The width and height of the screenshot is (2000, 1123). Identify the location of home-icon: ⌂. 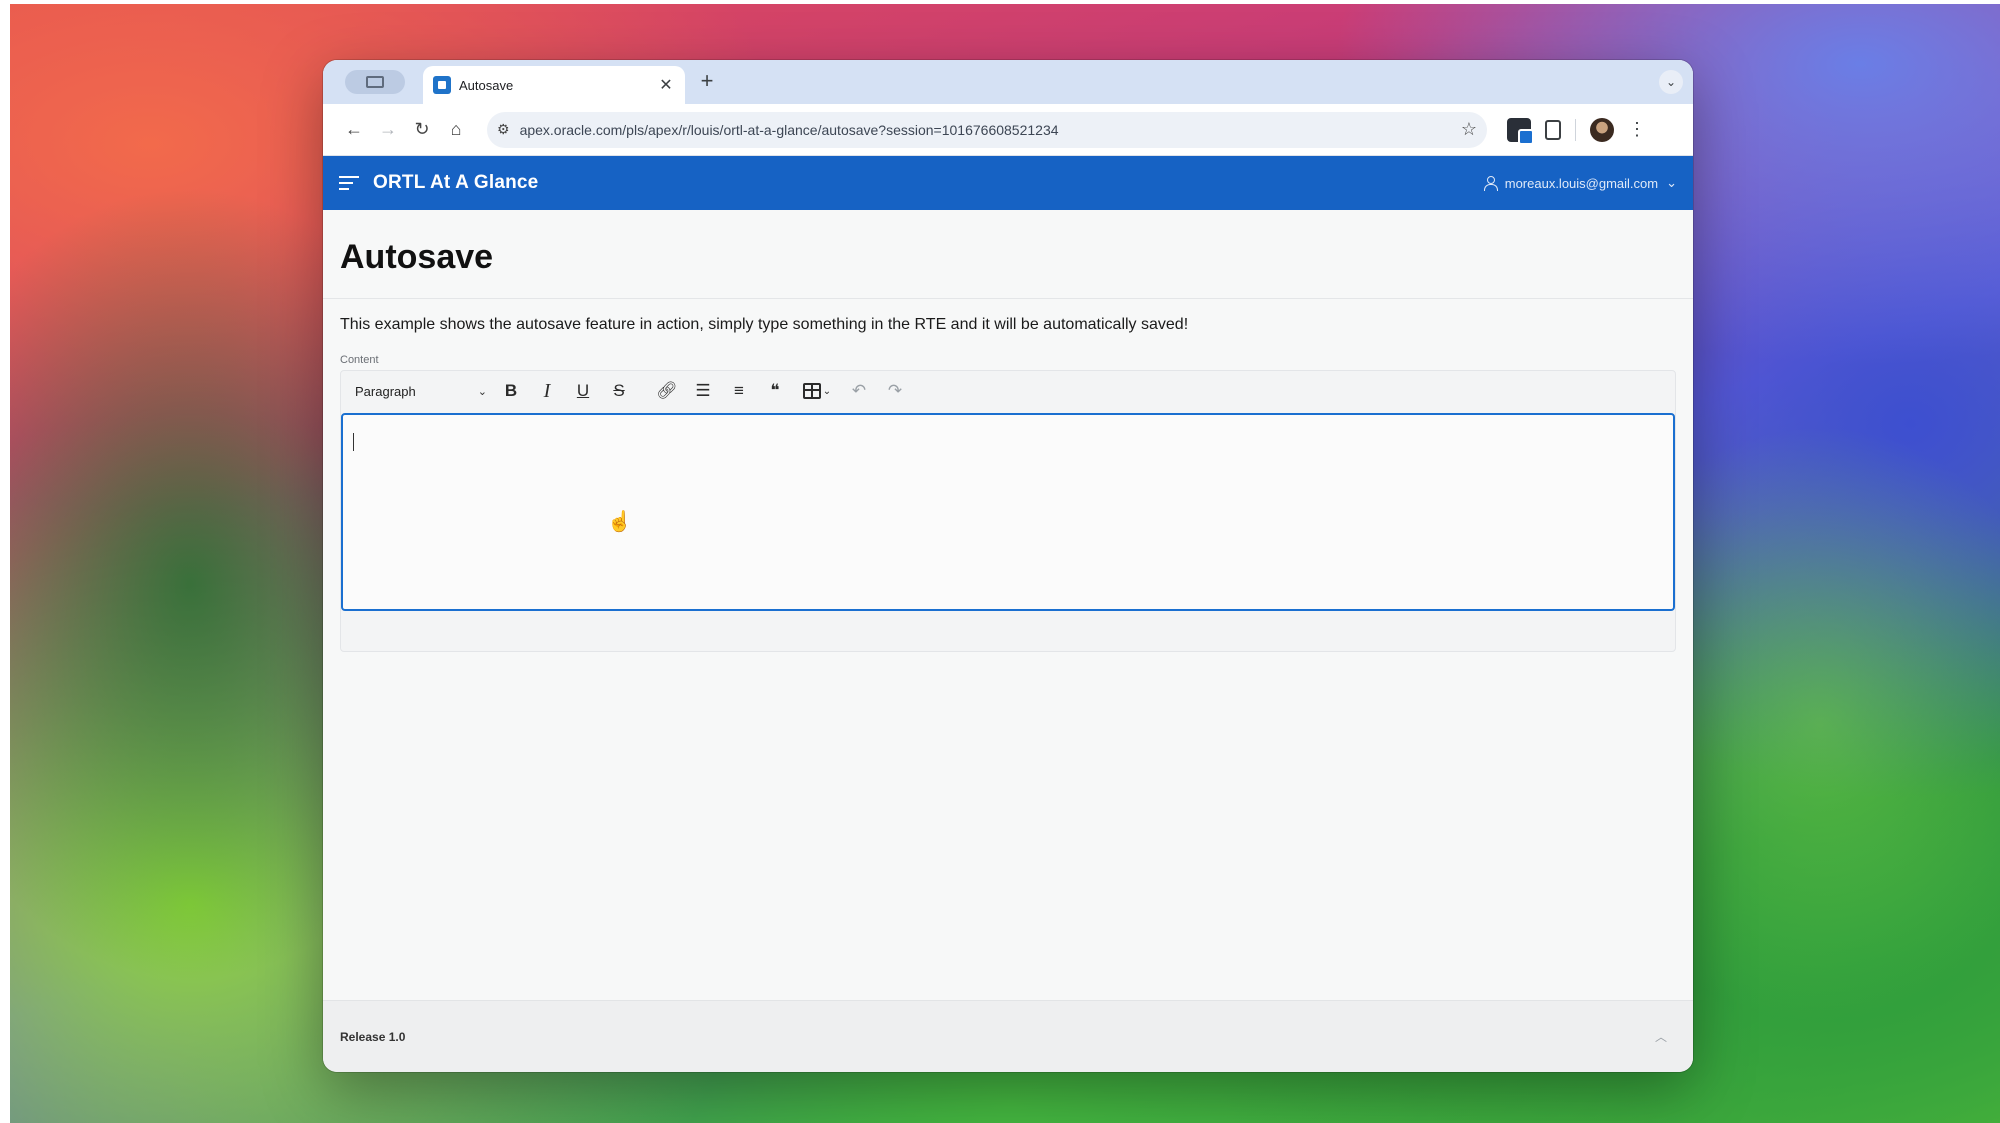
(456, 130).